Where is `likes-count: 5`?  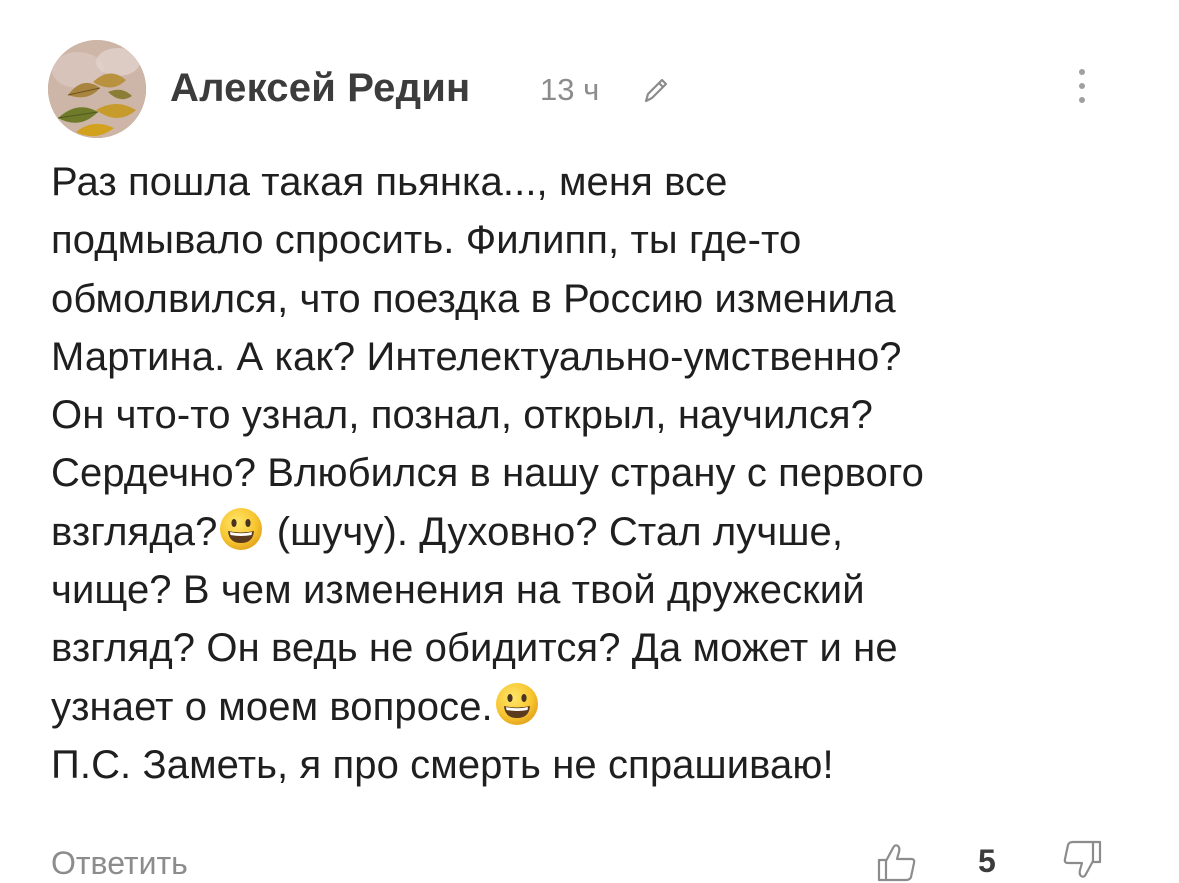 likes-count: 5 is located at coordinates (987, 861).